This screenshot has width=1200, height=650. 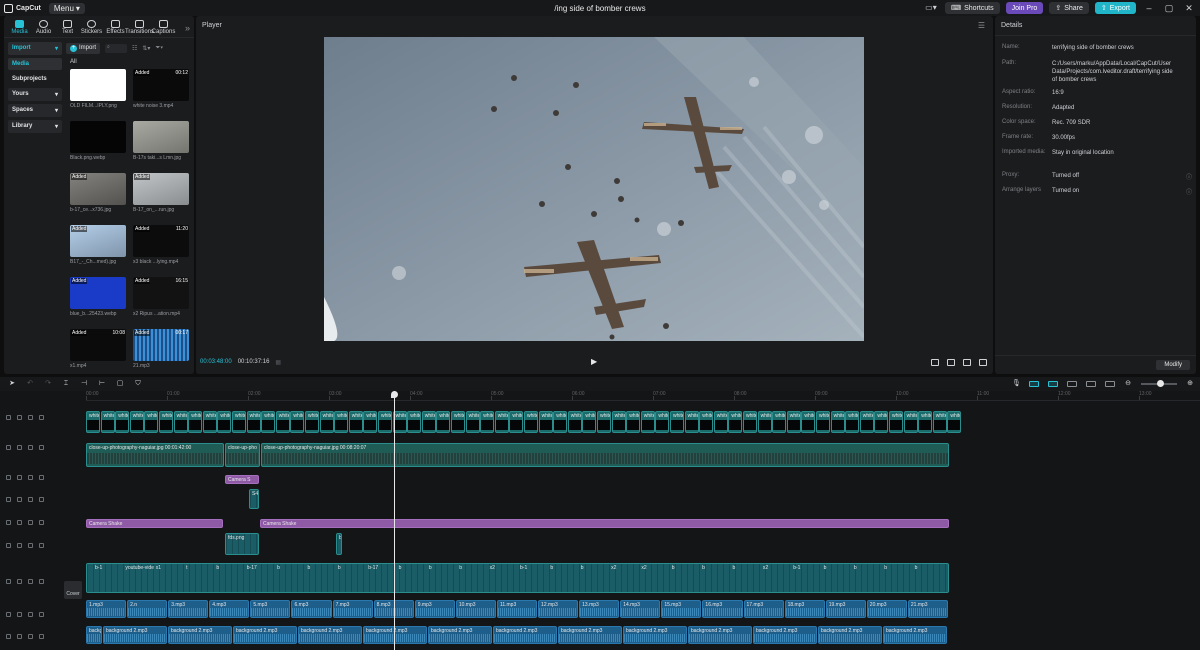 I want to click on expand-tabs-icon: », so click(x=187, y=30).